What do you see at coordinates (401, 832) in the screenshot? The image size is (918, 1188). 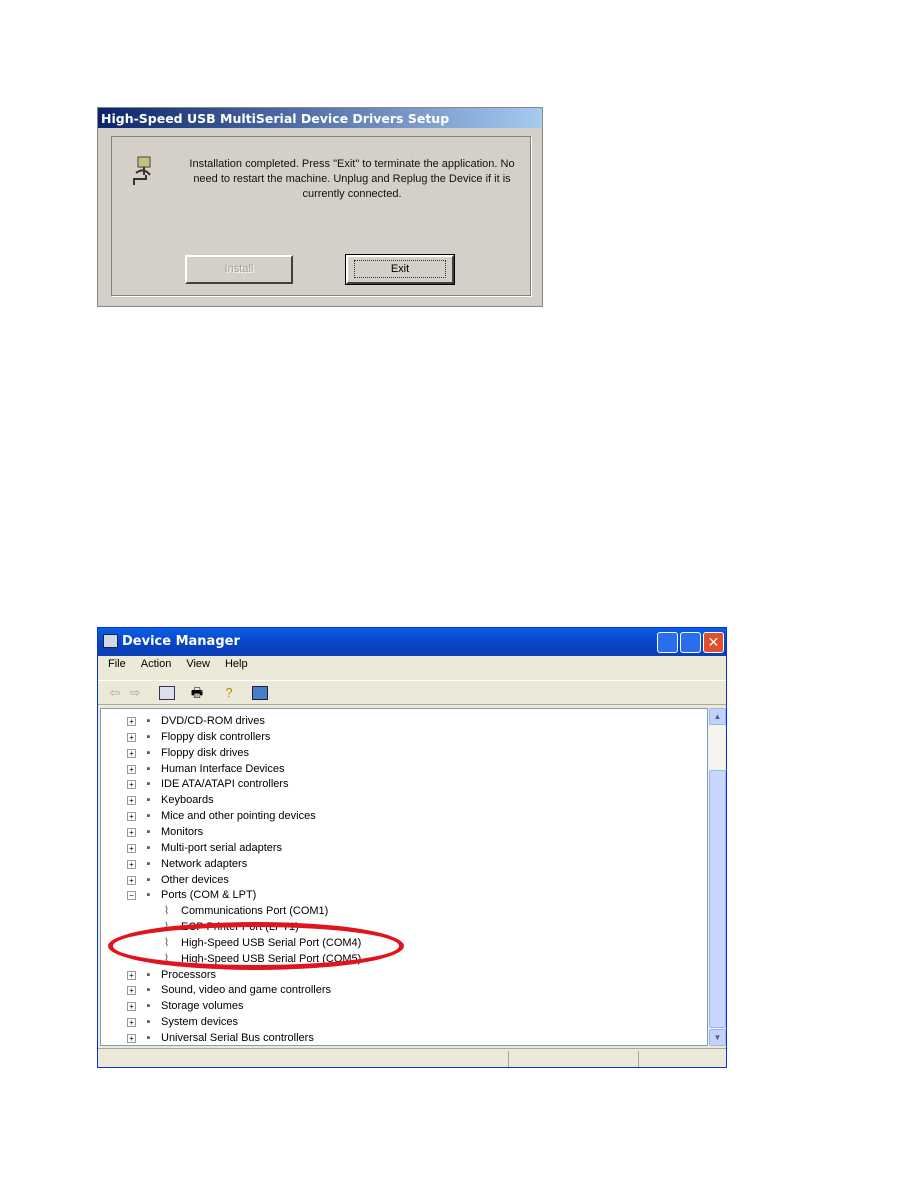 I see `tree-category-item: + ▪ Monitors` at bounding box center [401, 832].